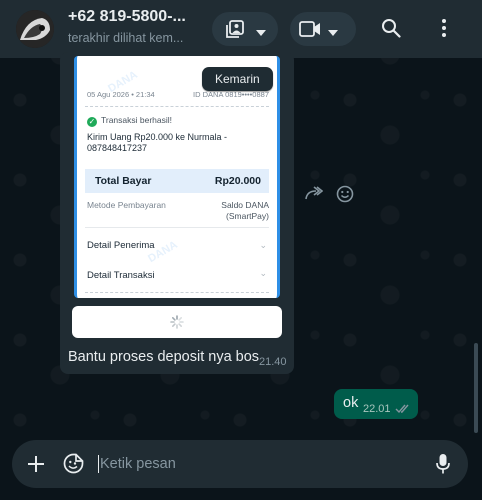  What do you see at coordinates (314, 195) in the screenshot?
I see `forward-icon` at bounding box center [314, 195].